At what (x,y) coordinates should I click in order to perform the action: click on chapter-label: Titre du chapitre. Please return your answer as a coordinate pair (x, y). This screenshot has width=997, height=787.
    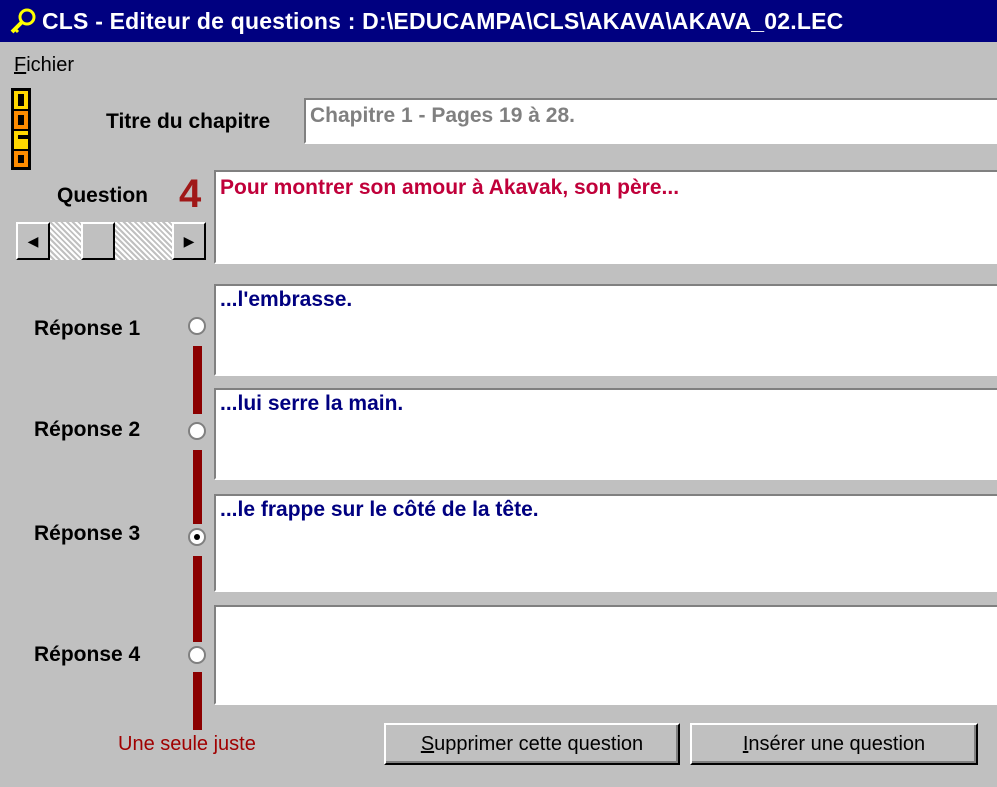
    Looking at the image, I should click on (188, 121).